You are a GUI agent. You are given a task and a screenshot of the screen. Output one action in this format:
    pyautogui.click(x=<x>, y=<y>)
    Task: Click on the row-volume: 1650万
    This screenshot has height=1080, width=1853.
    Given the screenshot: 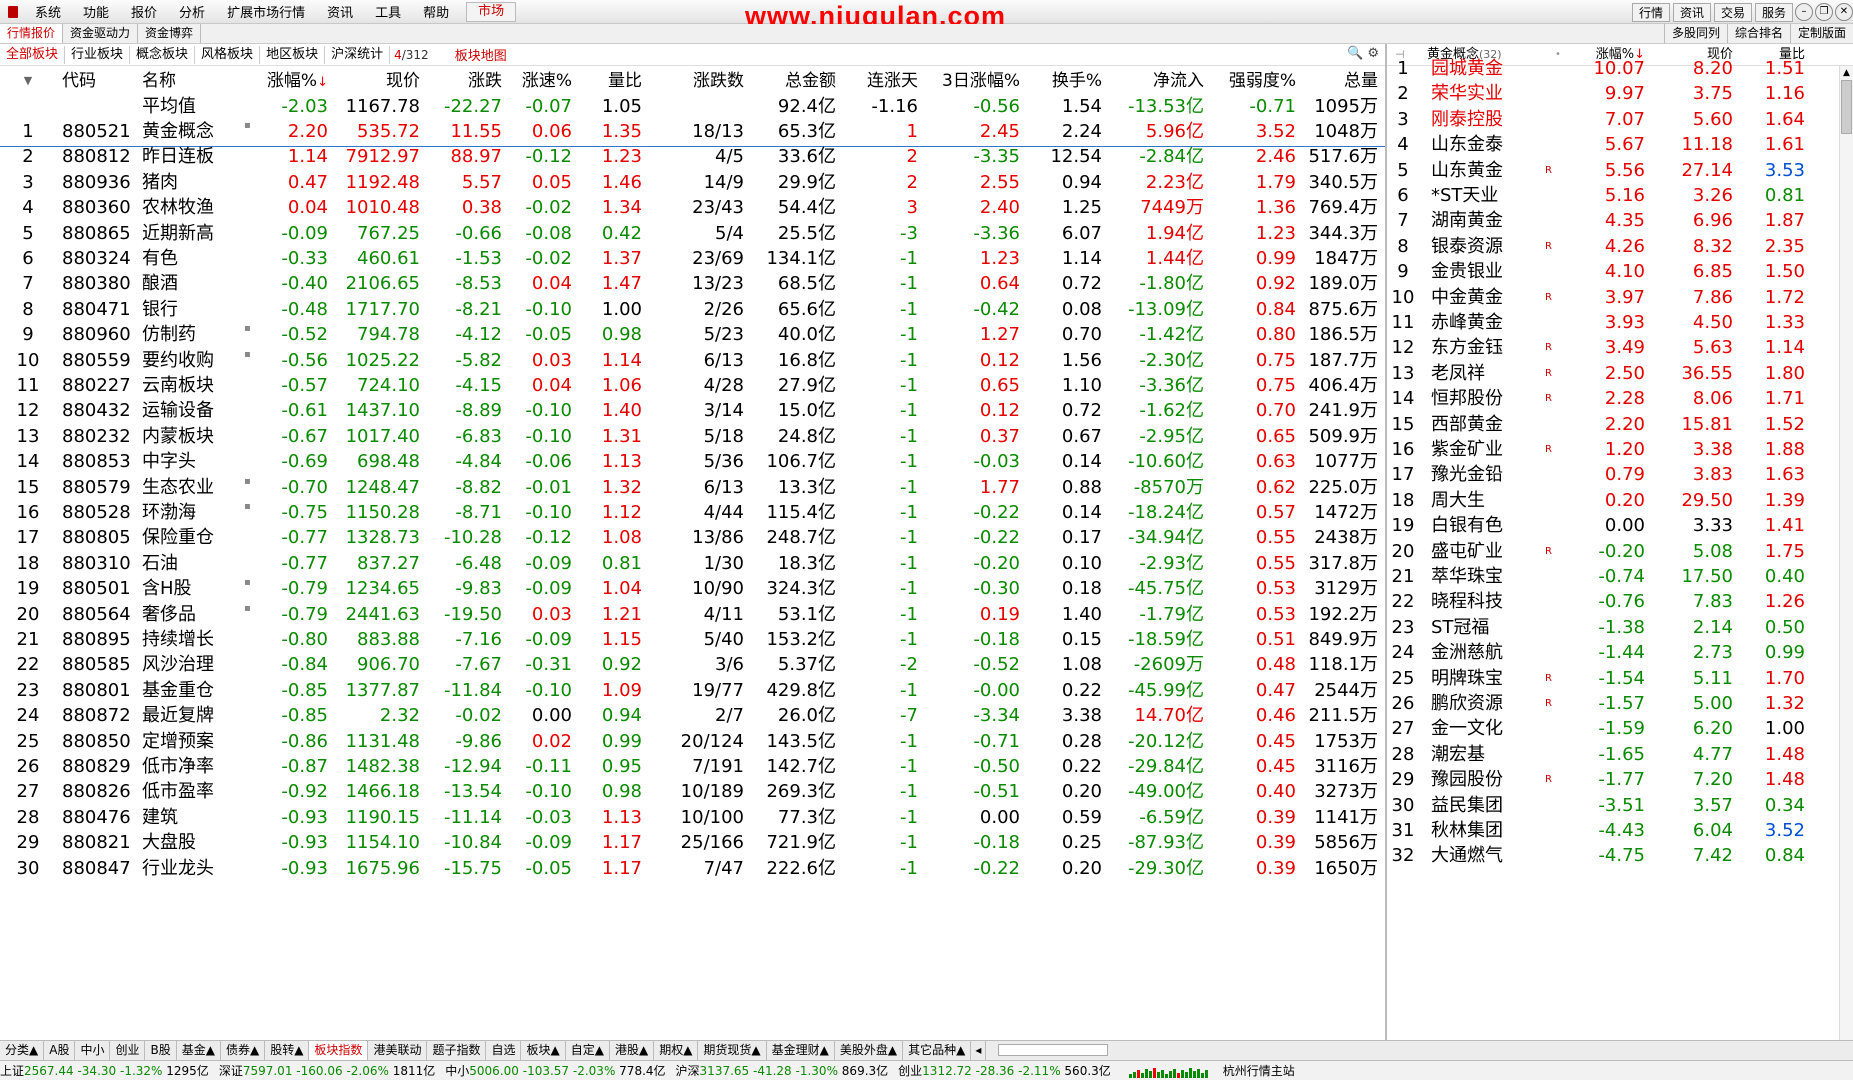 What is the action you would take?
    pyautogui.click(x=1346, y=868)
    